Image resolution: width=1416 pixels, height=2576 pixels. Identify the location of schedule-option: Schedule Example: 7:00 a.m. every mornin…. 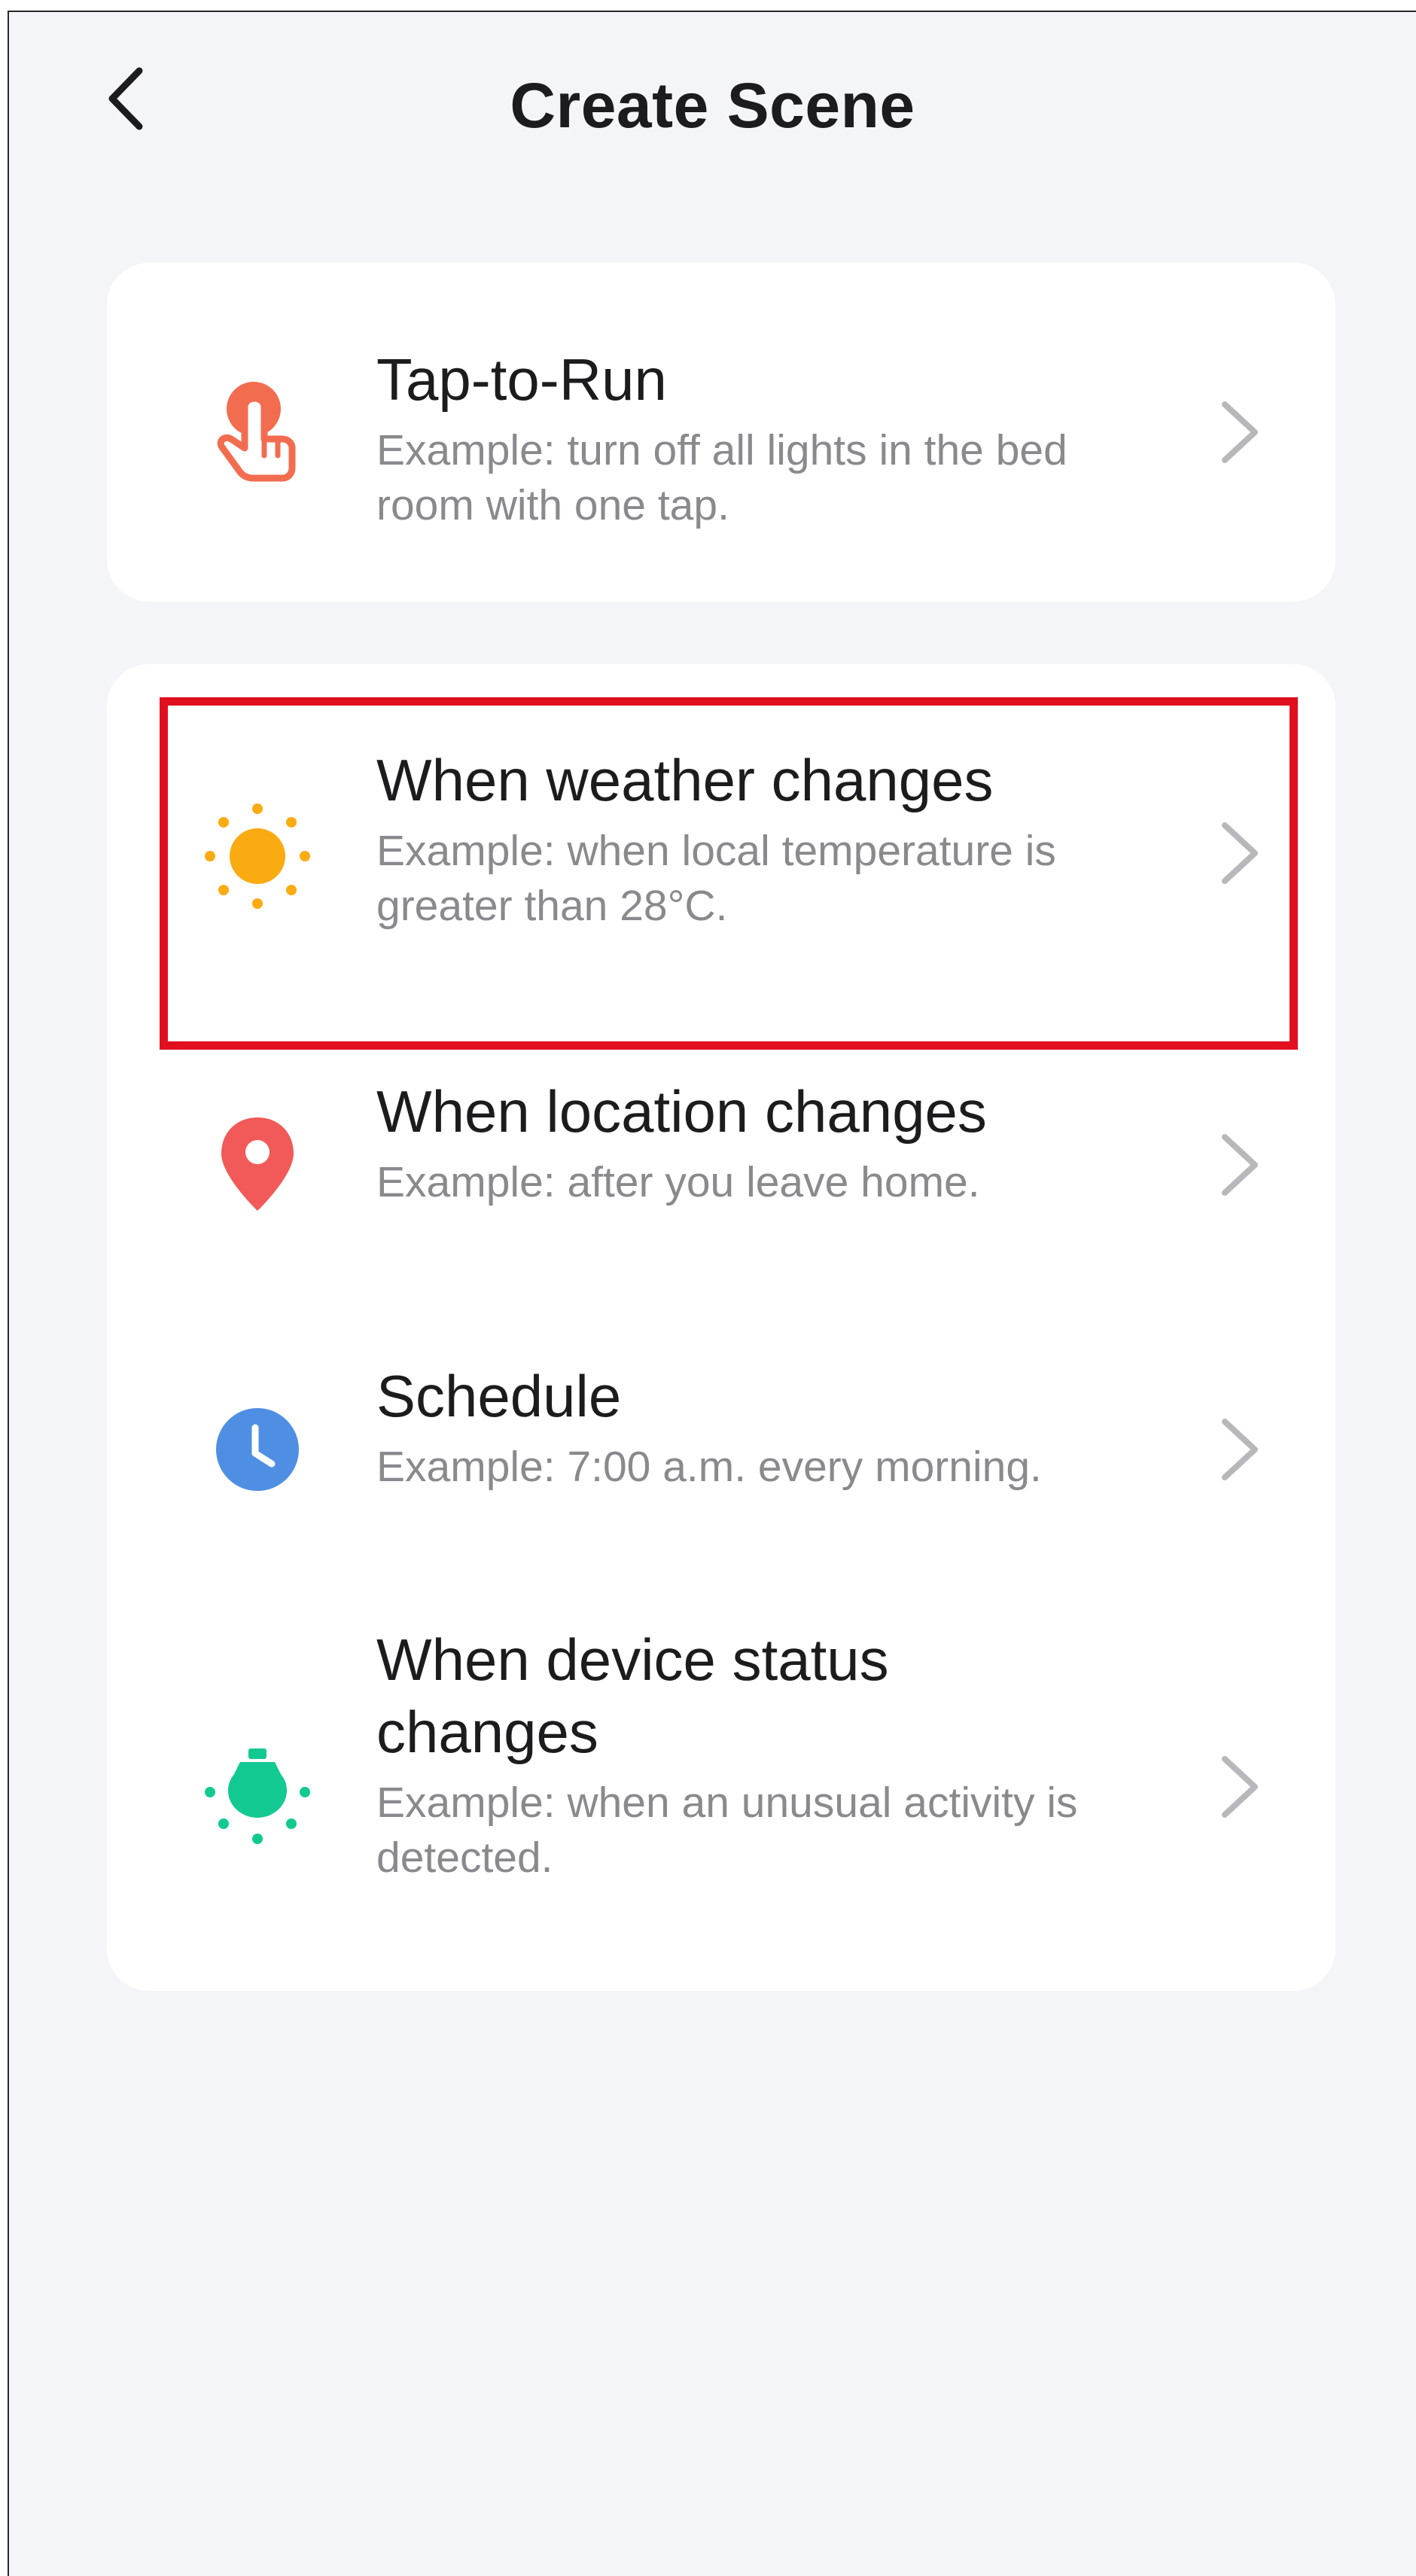
(721, 1470).